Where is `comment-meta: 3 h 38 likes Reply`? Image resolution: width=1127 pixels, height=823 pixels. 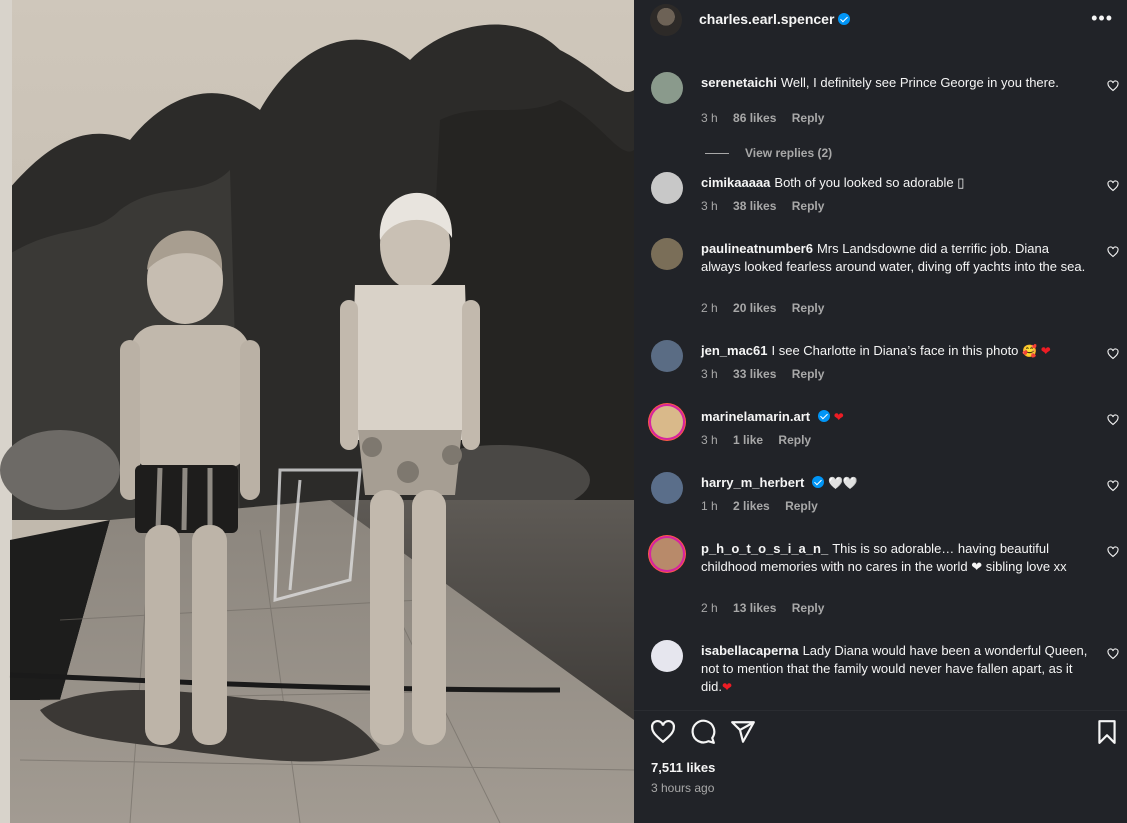
comment-meta: 3 h 38 likes Reply is located at coordinates (768, 206).